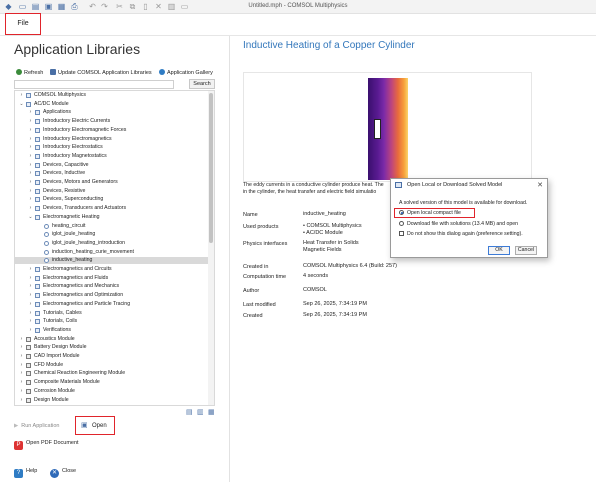 The width and height of the screenshot is (596, 482). I want to click on scrollbar-thumb, so click(211, 168).